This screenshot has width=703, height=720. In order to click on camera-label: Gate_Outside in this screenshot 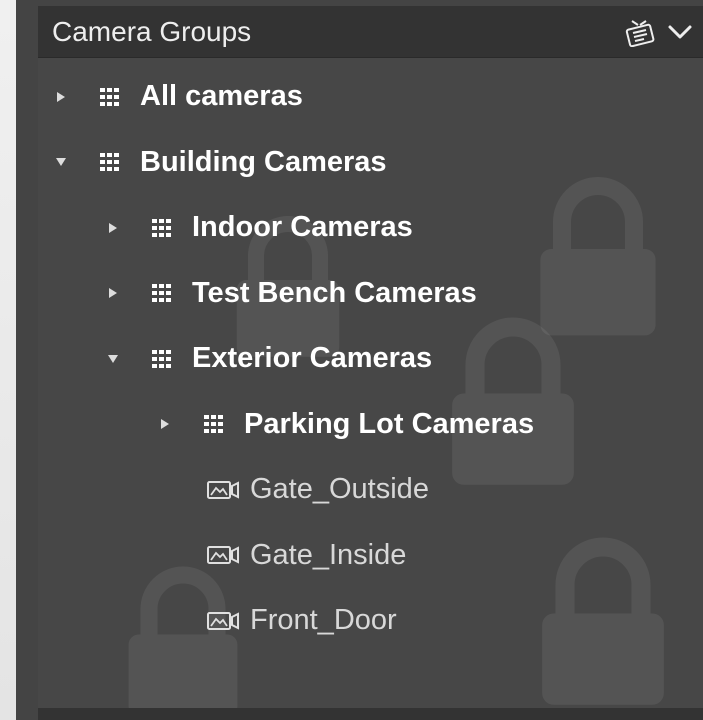, I will do `click(339, 489)`.